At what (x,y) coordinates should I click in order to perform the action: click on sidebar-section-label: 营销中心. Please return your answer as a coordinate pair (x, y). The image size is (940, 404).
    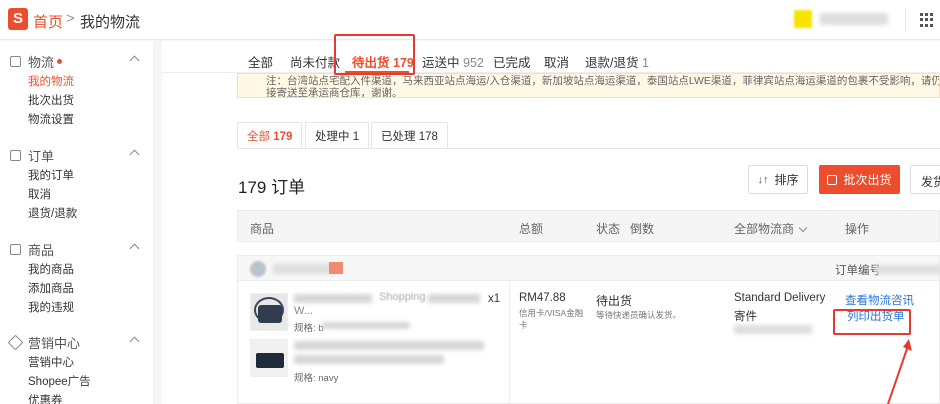
    Looking at the image, I should click on (54, 343).